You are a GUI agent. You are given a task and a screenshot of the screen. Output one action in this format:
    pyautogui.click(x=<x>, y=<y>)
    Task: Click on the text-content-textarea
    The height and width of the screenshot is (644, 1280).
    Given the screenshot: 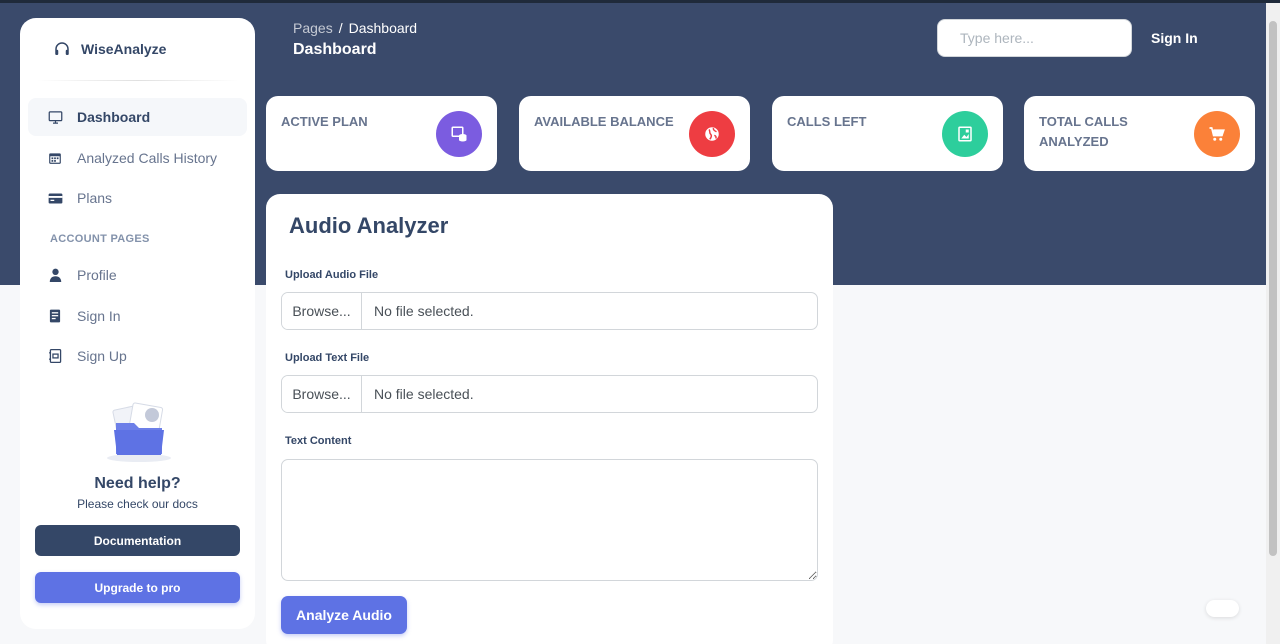 What is the action you would take?
    pyautogui.click(x=549, y=520)
    